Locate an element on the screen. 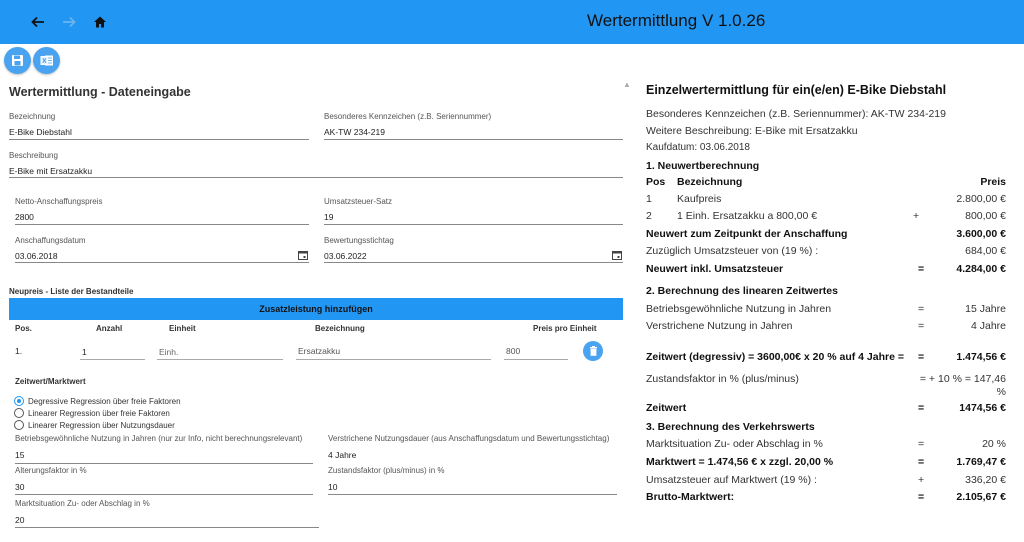 This screenshot has height=542, width=1024. kennzeichen-underline is located at coordinates (473, 139).